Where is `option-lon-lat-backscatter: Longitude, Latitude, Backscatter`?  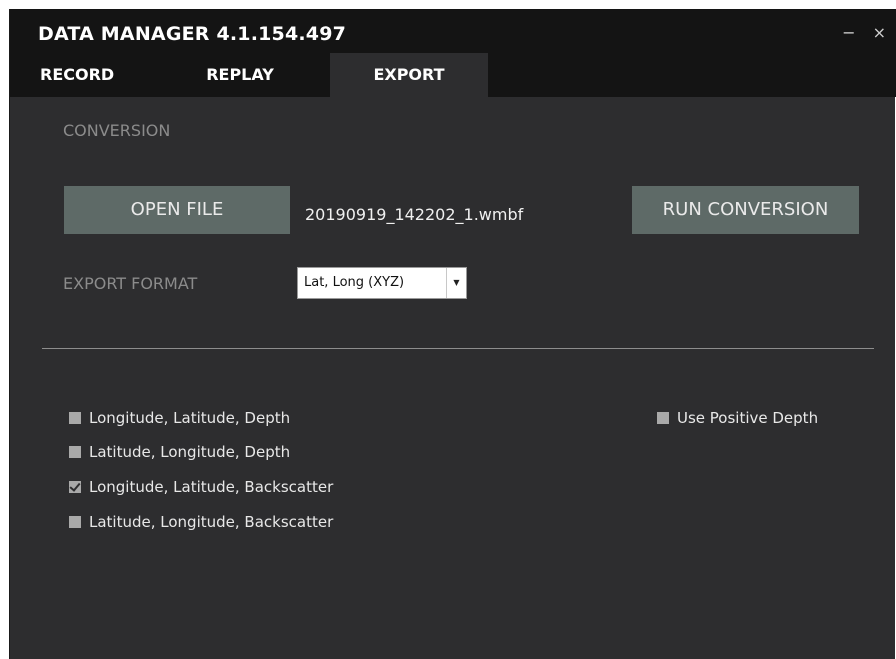
option-lon-lat-backscatter: Longitude, Latitude, Backscatter is located at coordinates (201, 488).